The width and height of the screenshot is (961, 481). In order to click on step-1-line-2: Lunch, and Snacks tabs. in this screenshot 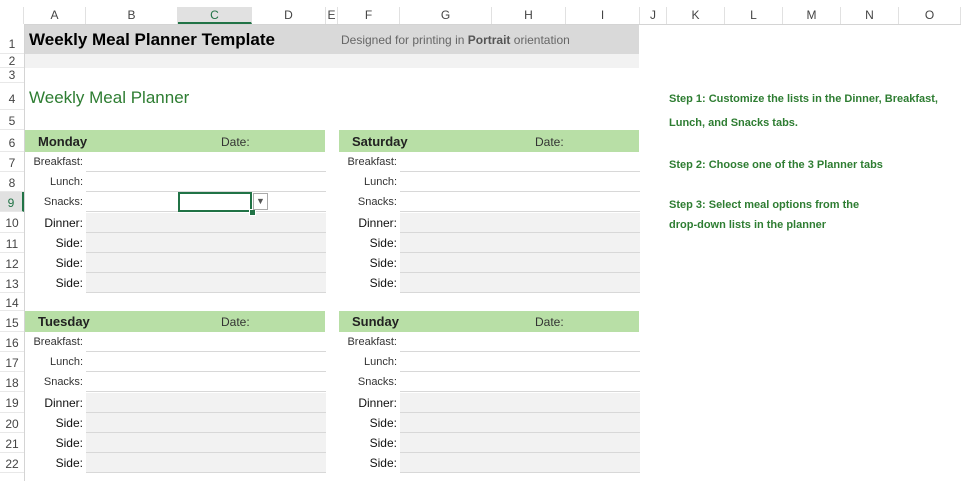, I will do `click(733, 123)`.